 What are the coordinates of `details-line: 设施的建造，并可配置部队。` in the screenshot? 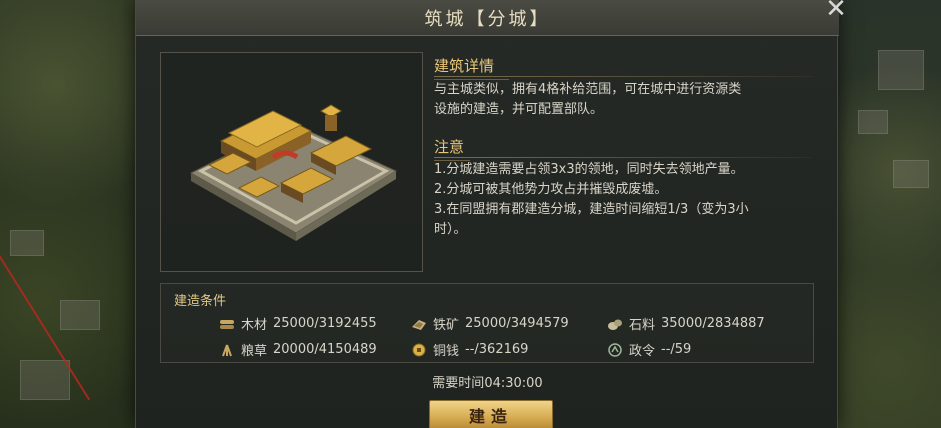 It's located at (519, 109).